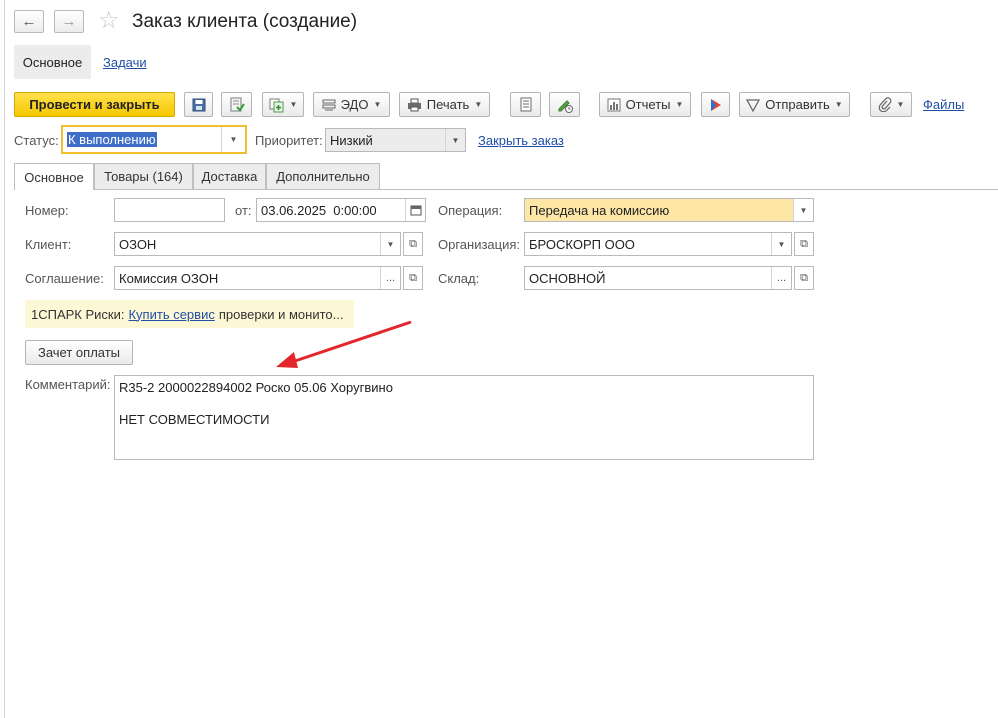 The image size is (998, 718). What do you see at coordinates (599, 210) in the screenshot?
I see `operation-value: Передача на комиссию` at bounding box center [599, 210].